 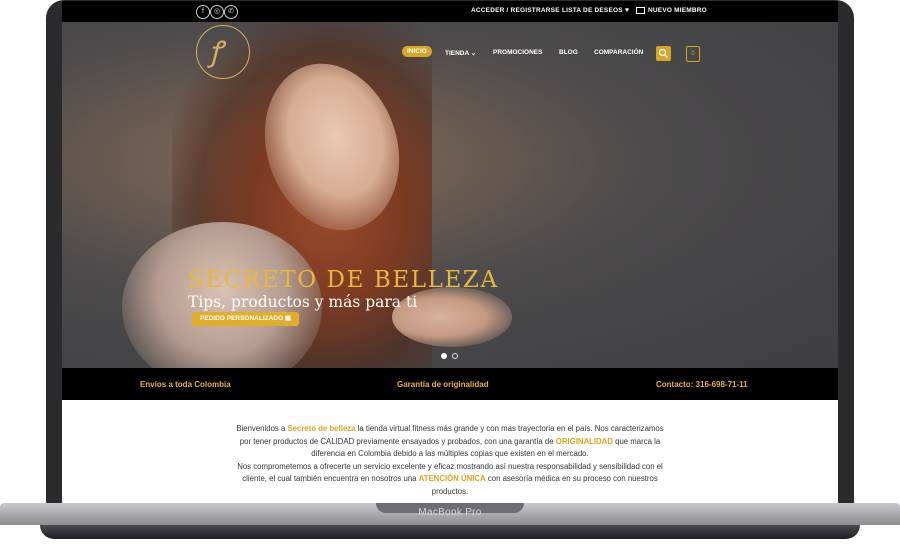 What do you see at coordinates (640, 10) in the screenshot?
I see `mail-icon` at bounding box center [640, 10].